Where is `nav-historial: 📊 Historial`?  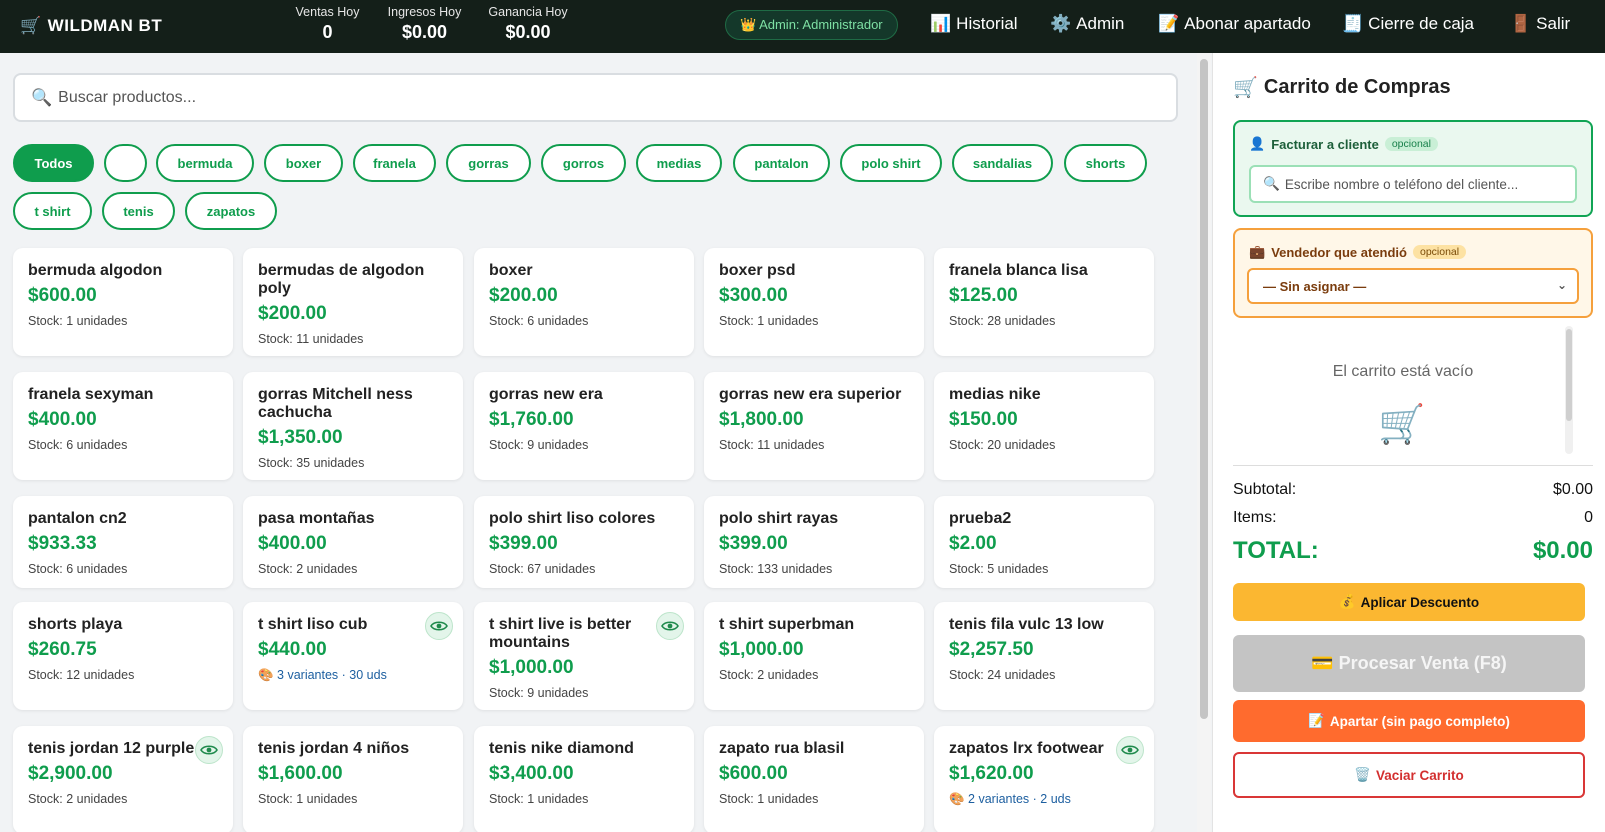
nav-historial: 📊 Historial is located at coordinates (974, 24).